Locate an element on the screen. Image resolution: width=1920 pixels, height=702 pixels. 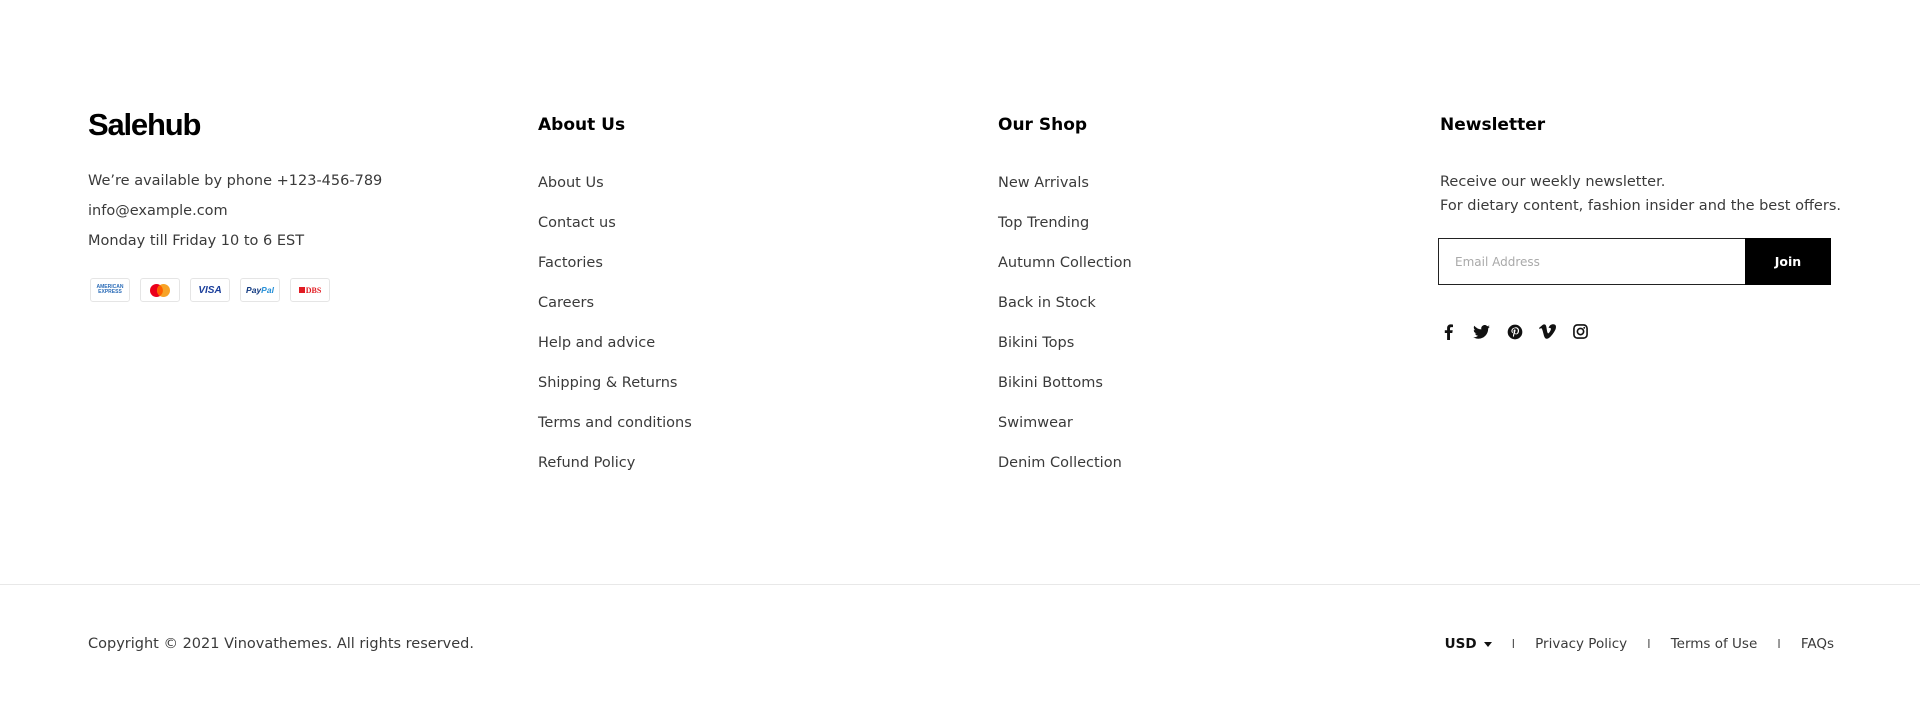
newsletter-form: Join is located at coordinates (1634, 261).